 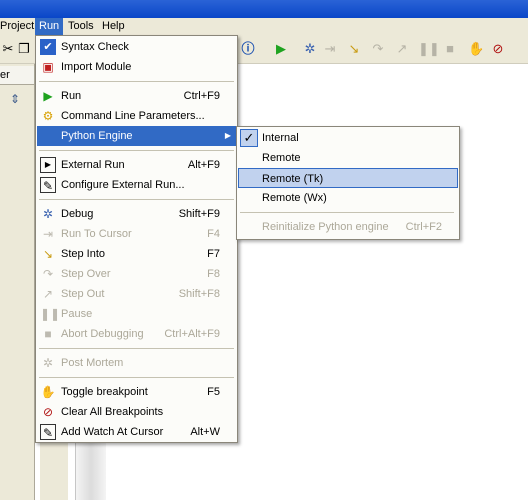 What do you see at coordinates (325, 227) in the screenshot?
I see `submenu-item-label: Reinitialize Python engine` at bounding box center [325, 227].